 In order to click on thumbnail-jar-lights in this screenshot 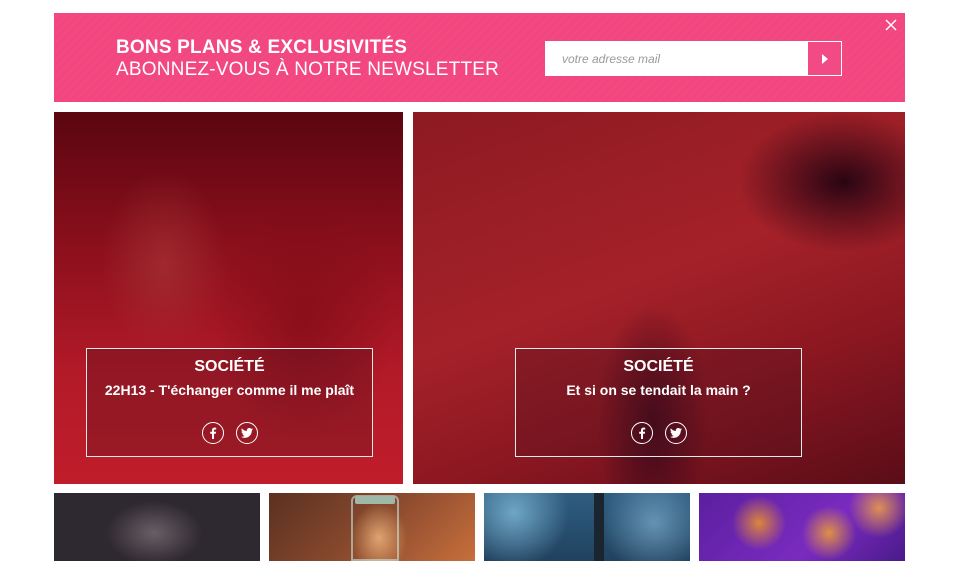, I will do `click(372, 527)`.